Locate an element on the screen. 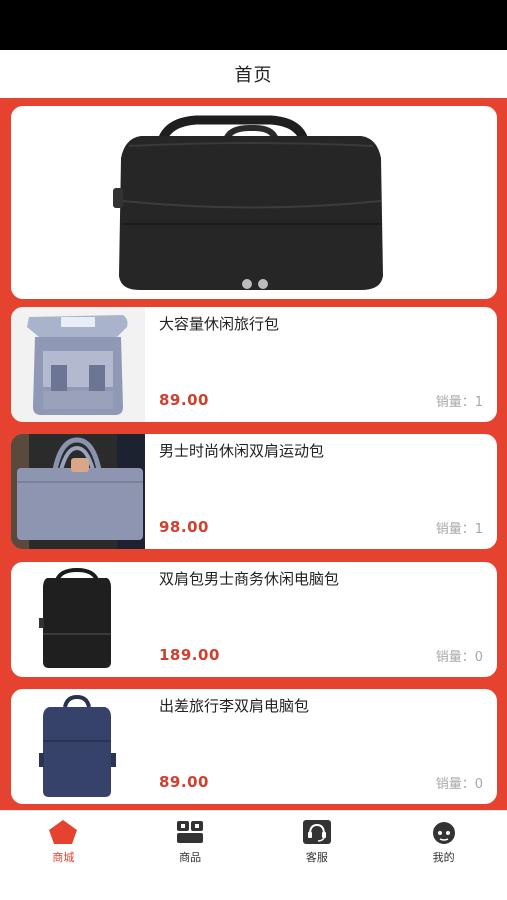 The width and height of the screenshot is (507, 900). tab-goods: 商品 is located at coordinates (190, 855).